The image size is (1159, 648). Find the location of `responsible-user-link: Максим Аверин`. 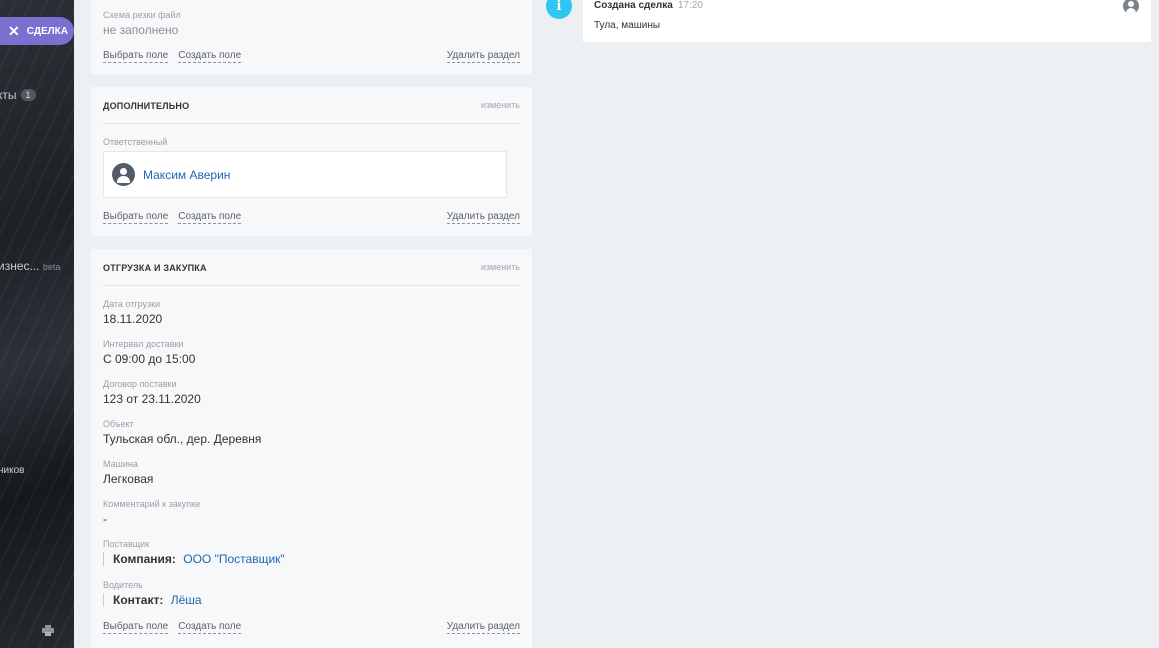

responsible-user-link: Максим Аверин is located at coordinates (186, 175).